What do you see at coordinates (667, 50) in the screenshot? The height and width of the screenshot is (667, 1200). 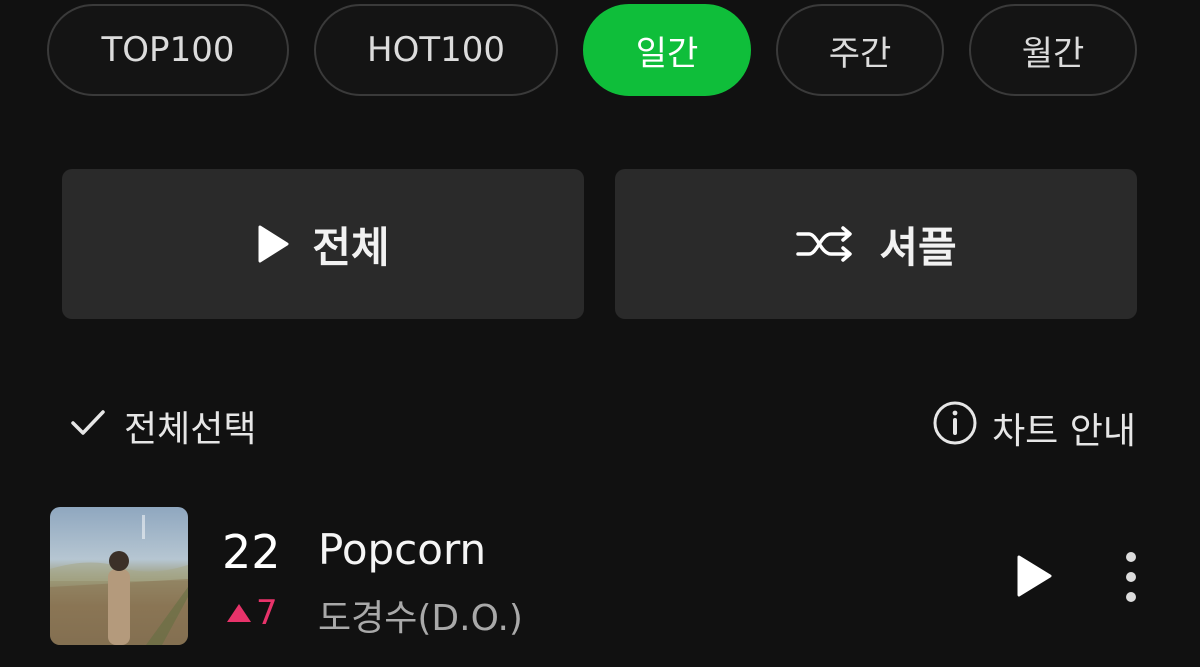 I see `tab-daily: 일간` at bounding box center [667, 50].